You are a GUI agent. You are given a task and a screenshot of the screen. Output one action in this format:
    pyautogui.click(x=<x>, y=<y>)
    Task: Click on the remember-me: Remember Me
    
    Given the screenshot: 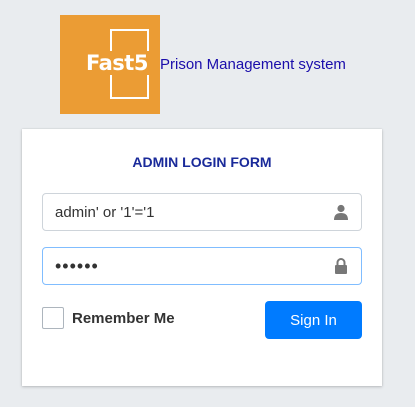 What is the action you would take?
    pyautogui.click(x=108, y=318)
    